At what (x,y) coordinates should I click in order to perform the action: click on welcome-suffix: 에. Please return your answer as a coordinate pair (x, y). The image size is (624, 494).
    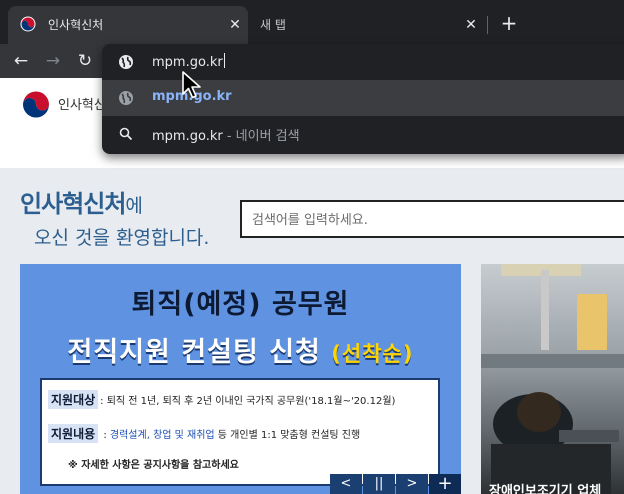
    Looking at the image, I should click on (134, 206).